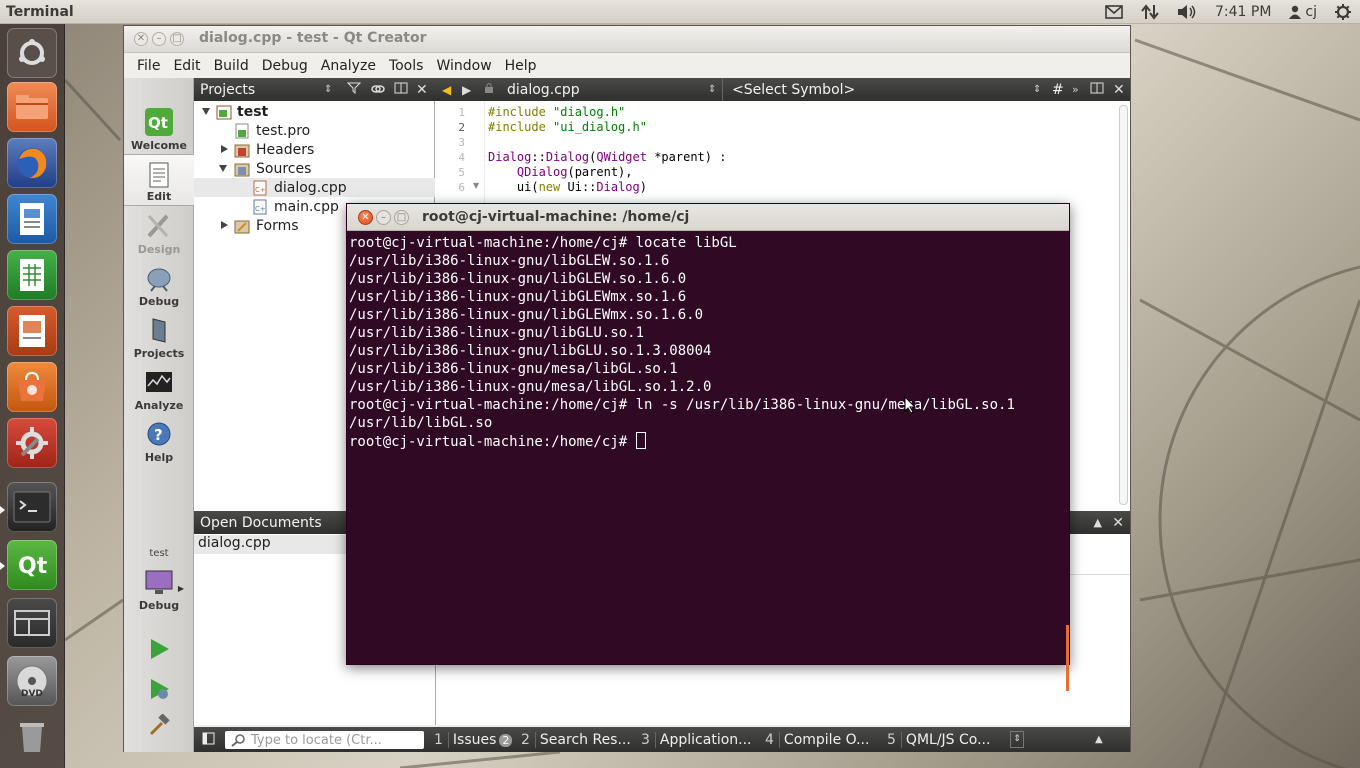 This screenshot has width=1360, height=768. What do you see at coordinates (463, 66) in the screenshot?
I see `menu-window: Window` at bounding box center [463, 66].